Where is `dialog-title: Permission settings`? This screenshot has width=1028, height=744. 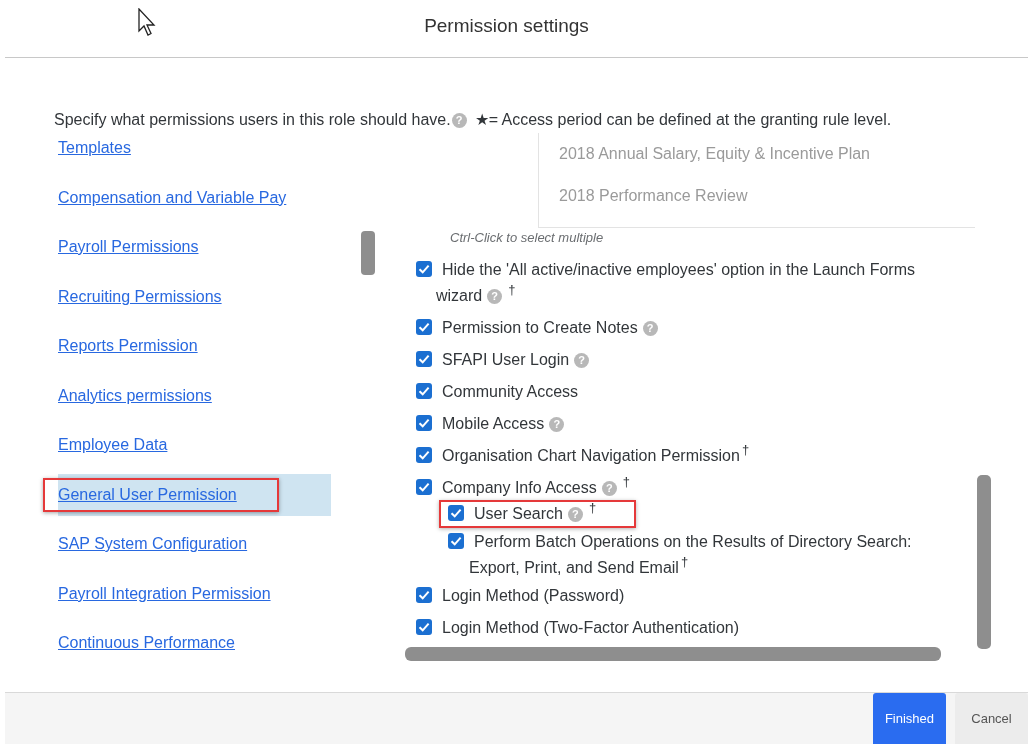 dialog-title: Permission settings is located at coordinates (506, 26).